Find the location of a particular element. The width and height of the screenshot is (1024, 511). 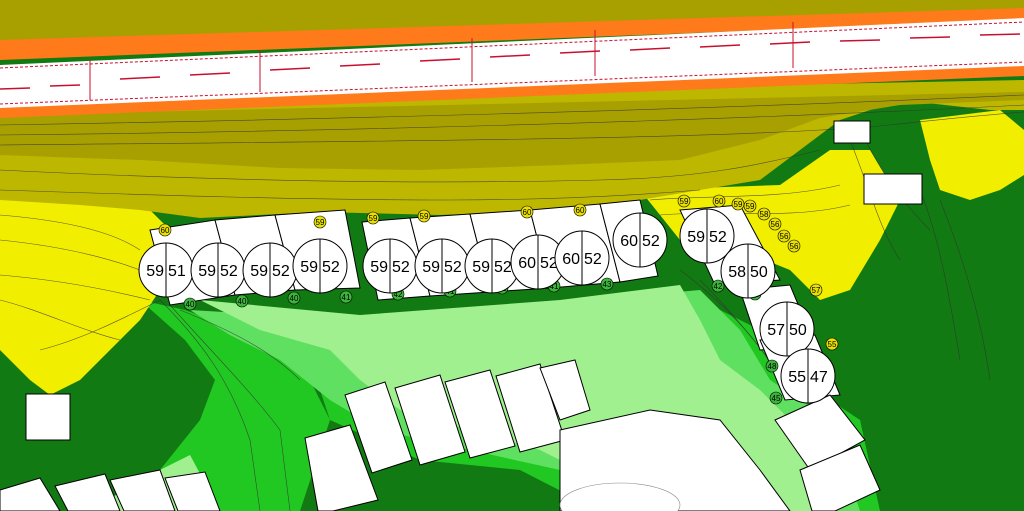

facade-point: 57 is located at coordinates (816, 290).